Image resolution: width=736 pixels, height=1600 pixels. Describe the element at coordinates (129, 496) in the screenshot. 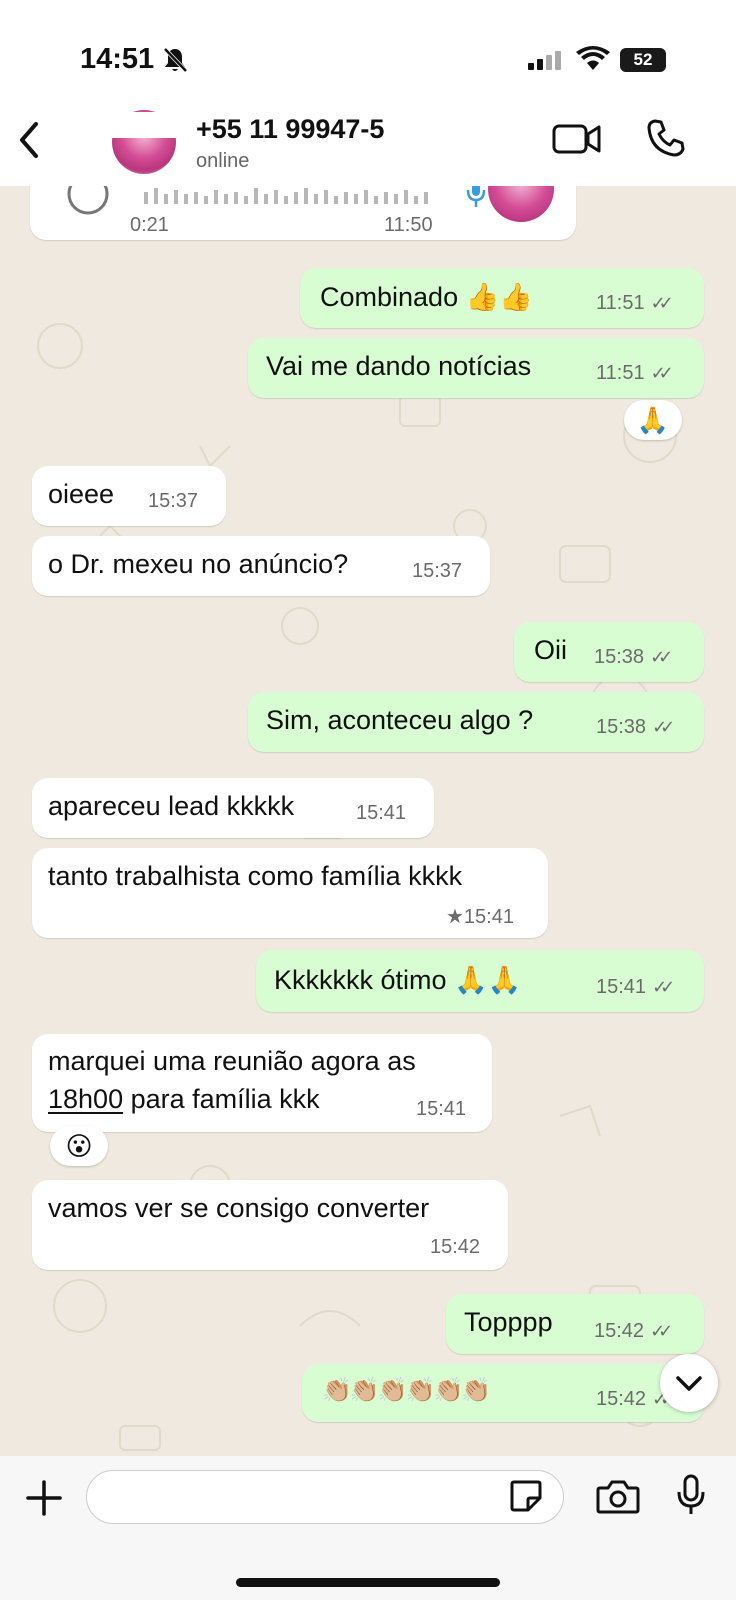

I see `message-bubble-in: oieee 15:37` at that location.